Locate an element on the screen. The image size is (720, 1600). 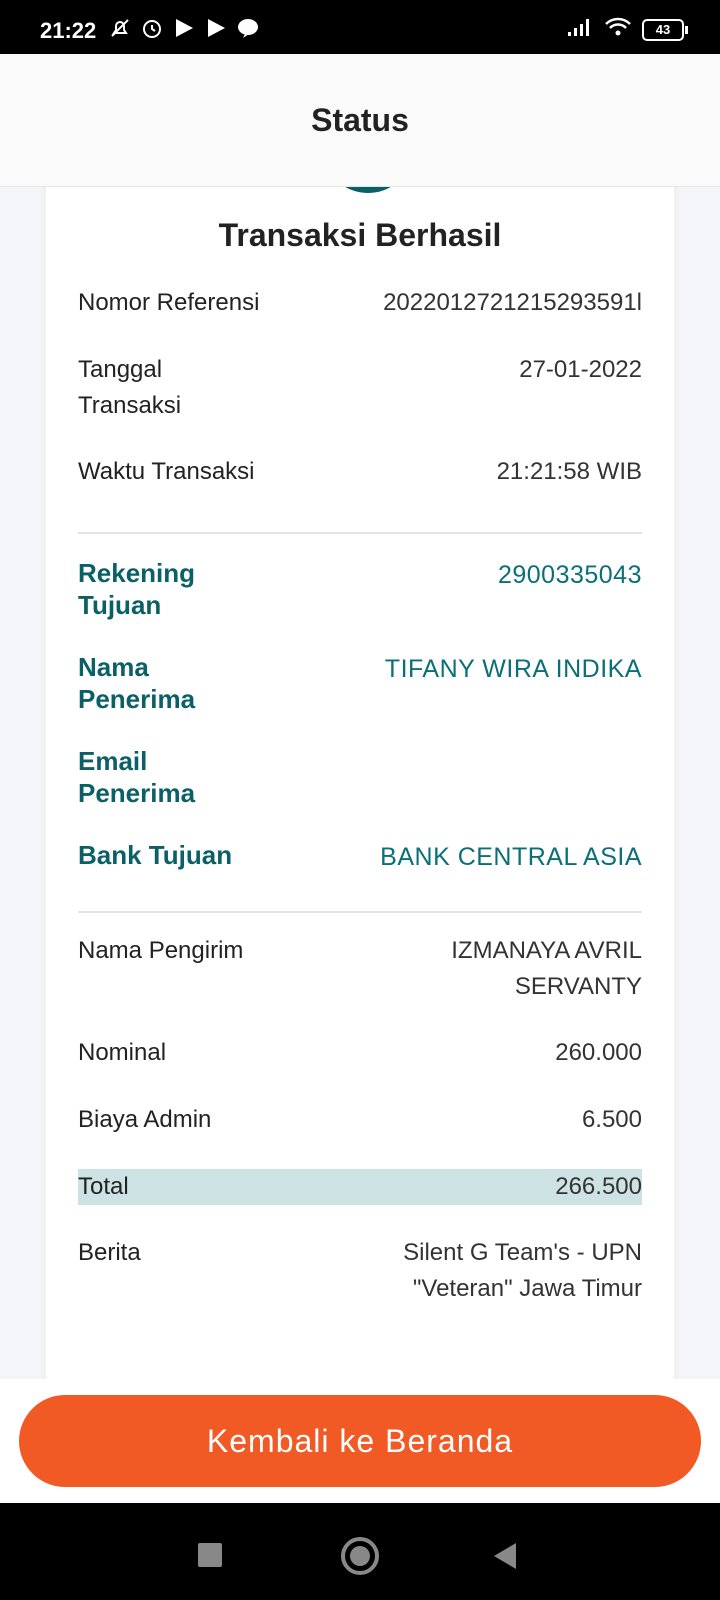
account-label: Rekening Tujuan is located at coordinates (137, 589).